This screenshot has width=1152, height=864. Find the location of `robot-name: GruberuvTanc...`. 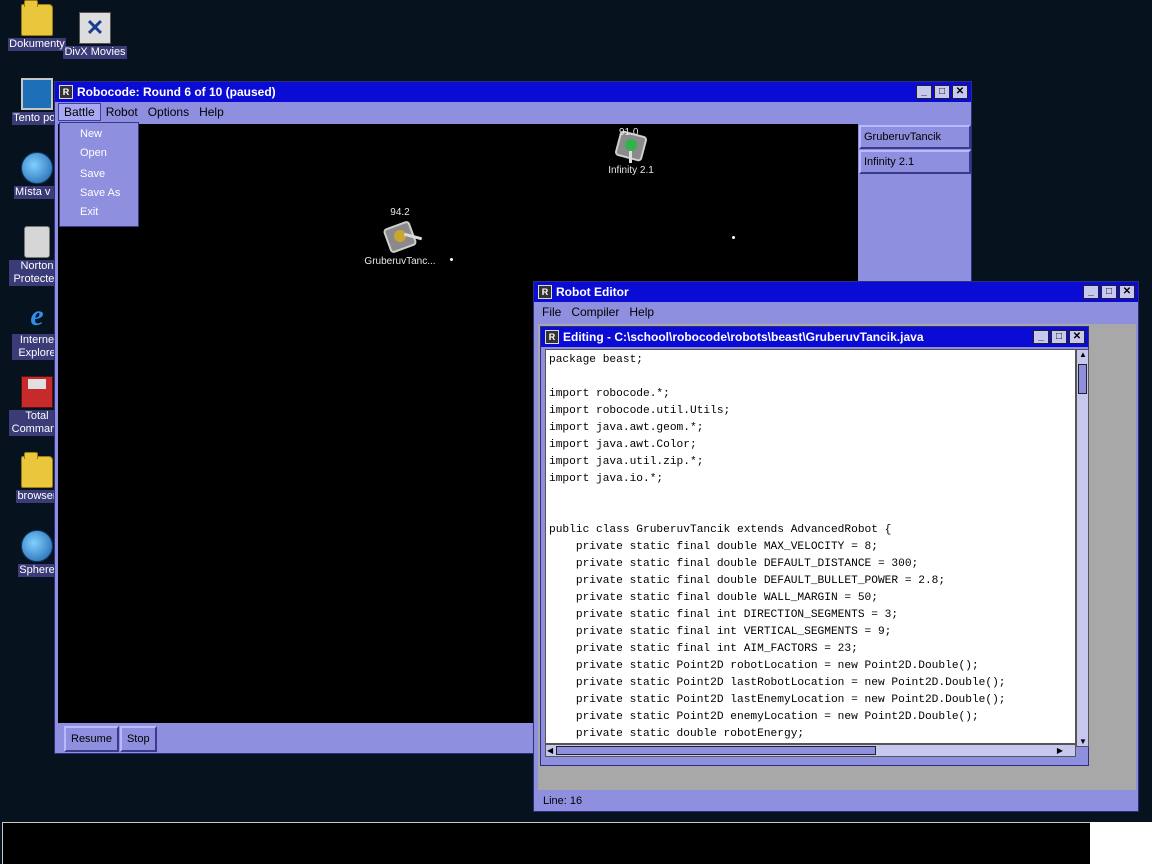

robot-name: GruberuvTanc... is located at coordinates (400, 261).